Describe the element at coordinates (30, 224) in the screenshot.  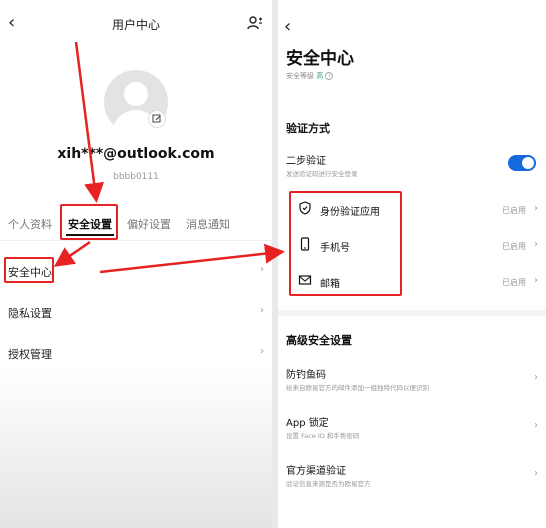
I see `tab-profile: 个人资料` at that location.